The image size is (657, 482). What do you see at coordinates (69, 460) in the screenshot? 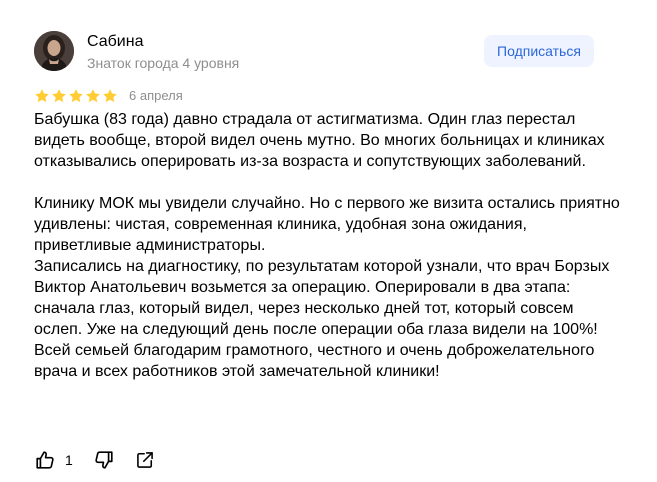
I see `like-count: 1` at bounding box center [69, 460].